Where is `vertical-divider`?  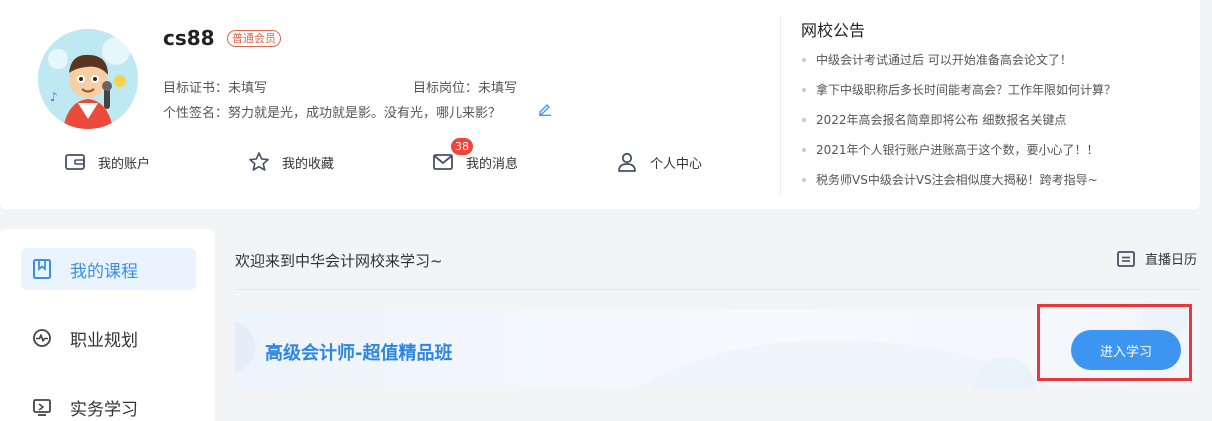
vertical-divider is located at coordinates (780, 105).